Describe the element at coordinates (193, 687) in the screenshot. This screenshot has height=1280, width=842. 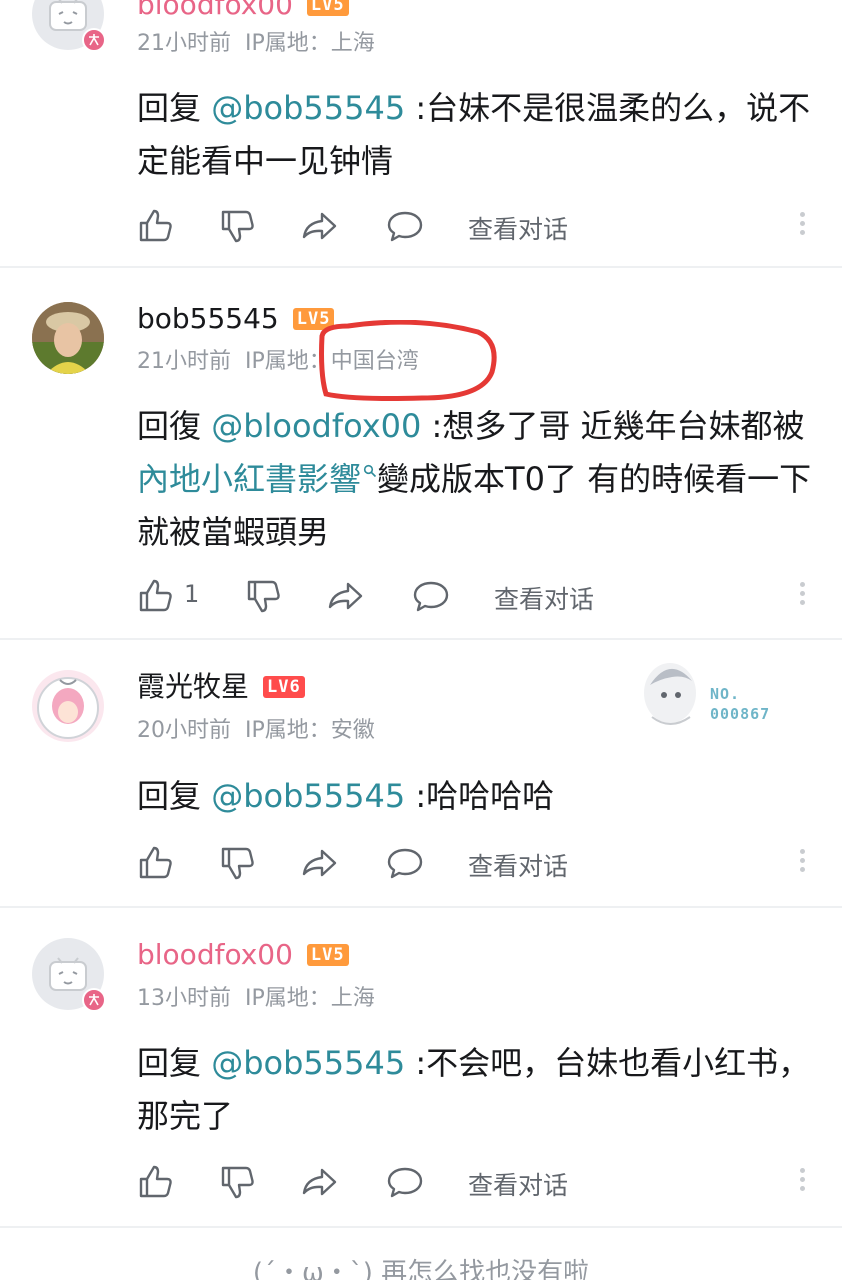
I see `username-text: 霞光牧星` at that location.